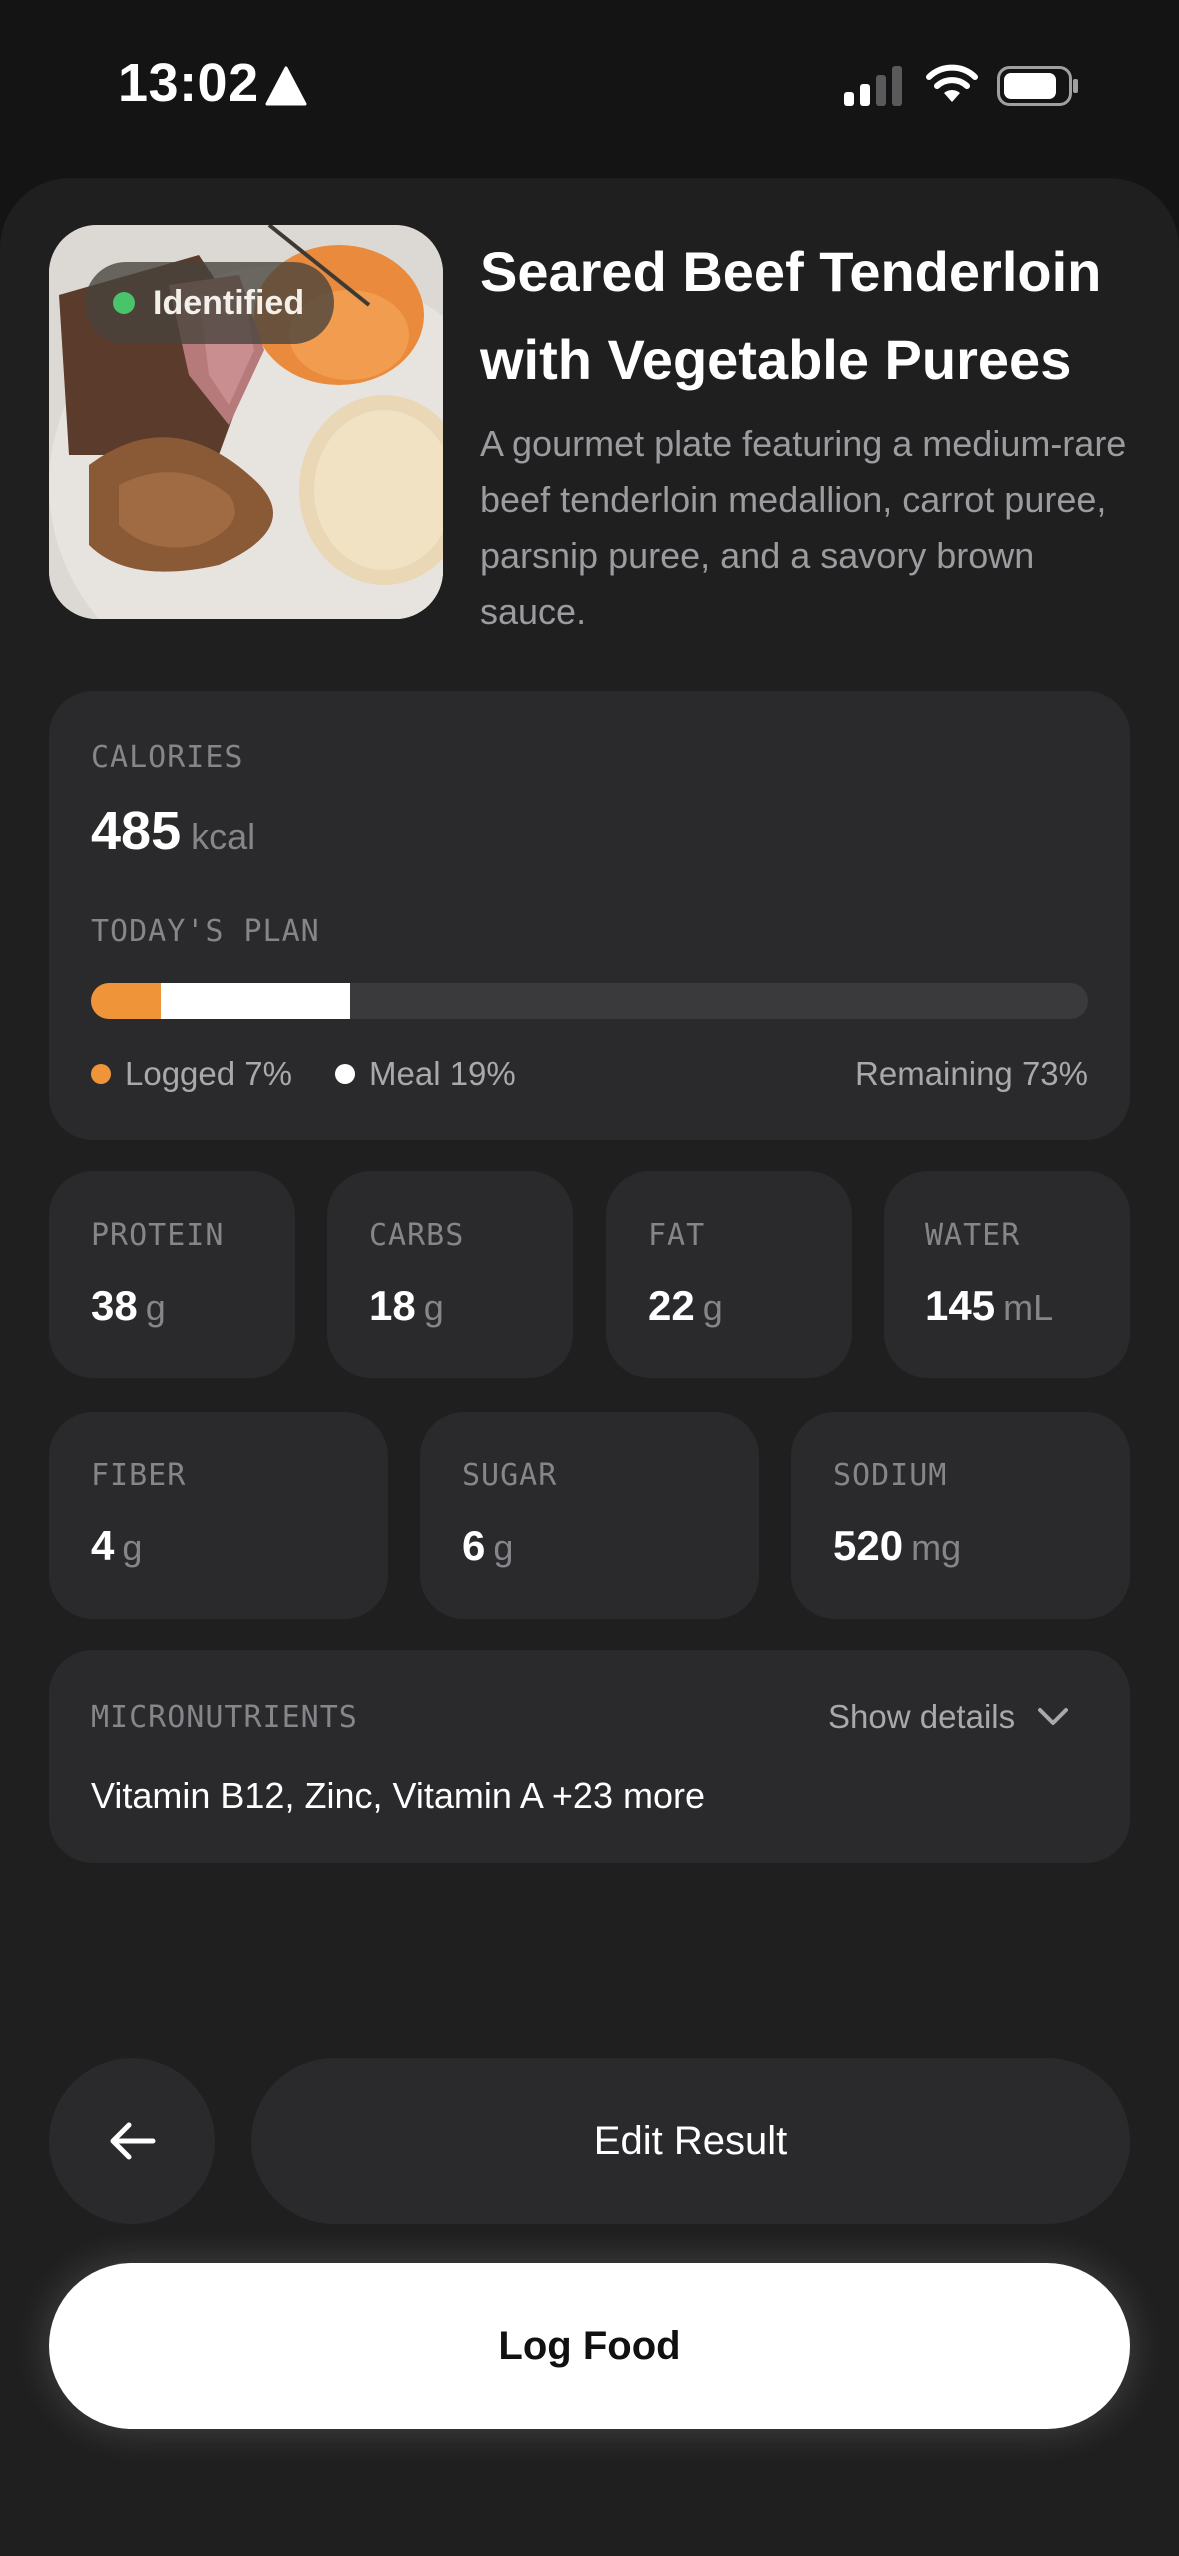  I want to click on nutrient-card-fiber, so click(218, 1515).